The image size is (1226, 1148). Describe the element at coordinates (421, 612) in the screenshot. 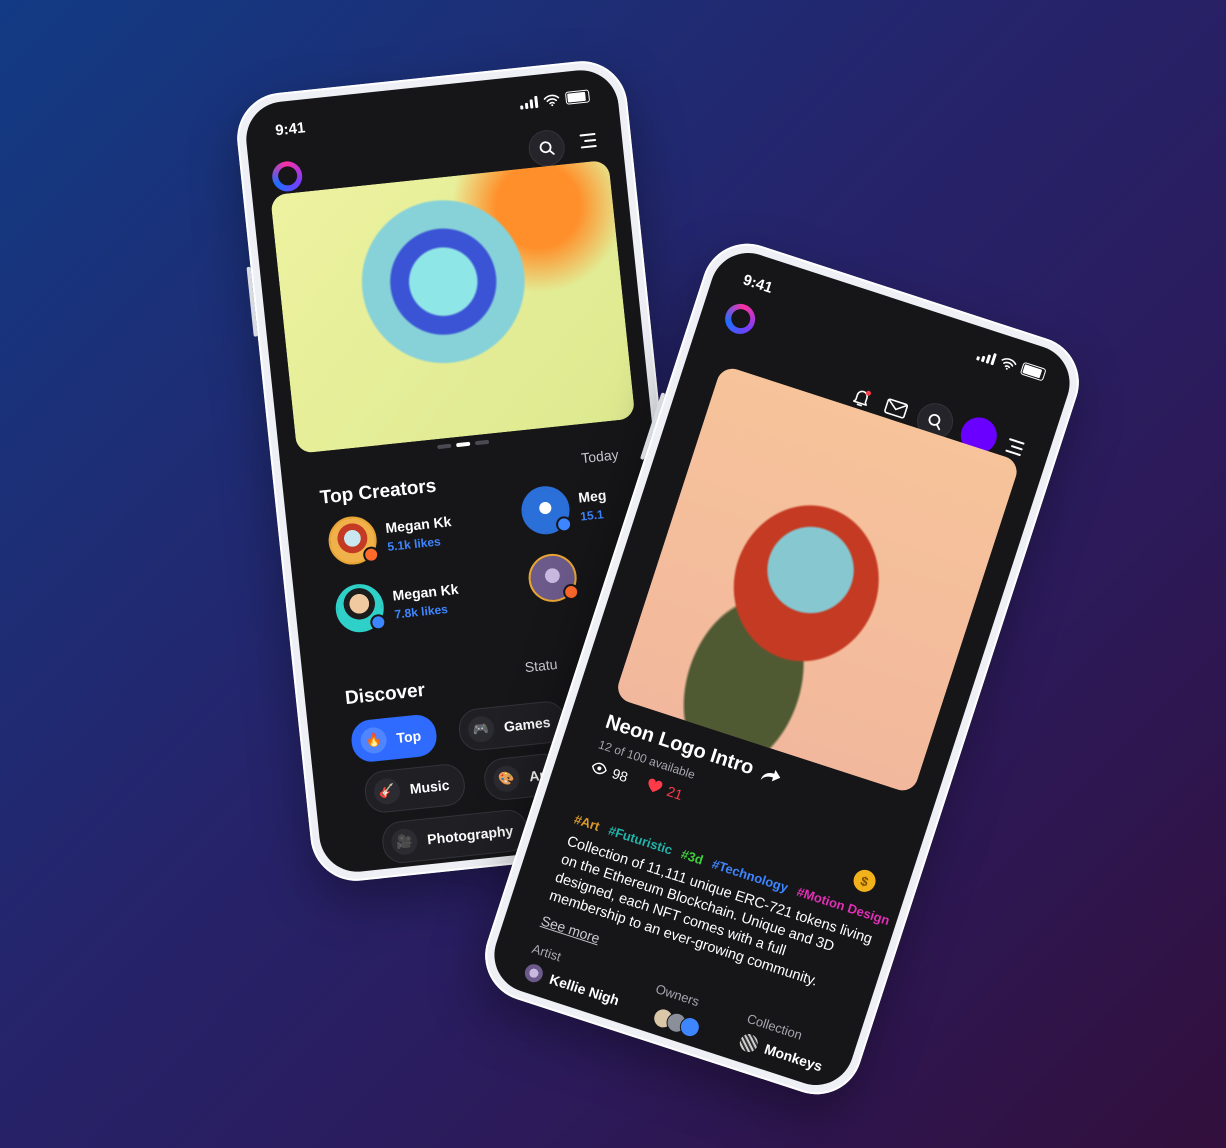

I see `creator-likes: 7.8k likes` at that location.